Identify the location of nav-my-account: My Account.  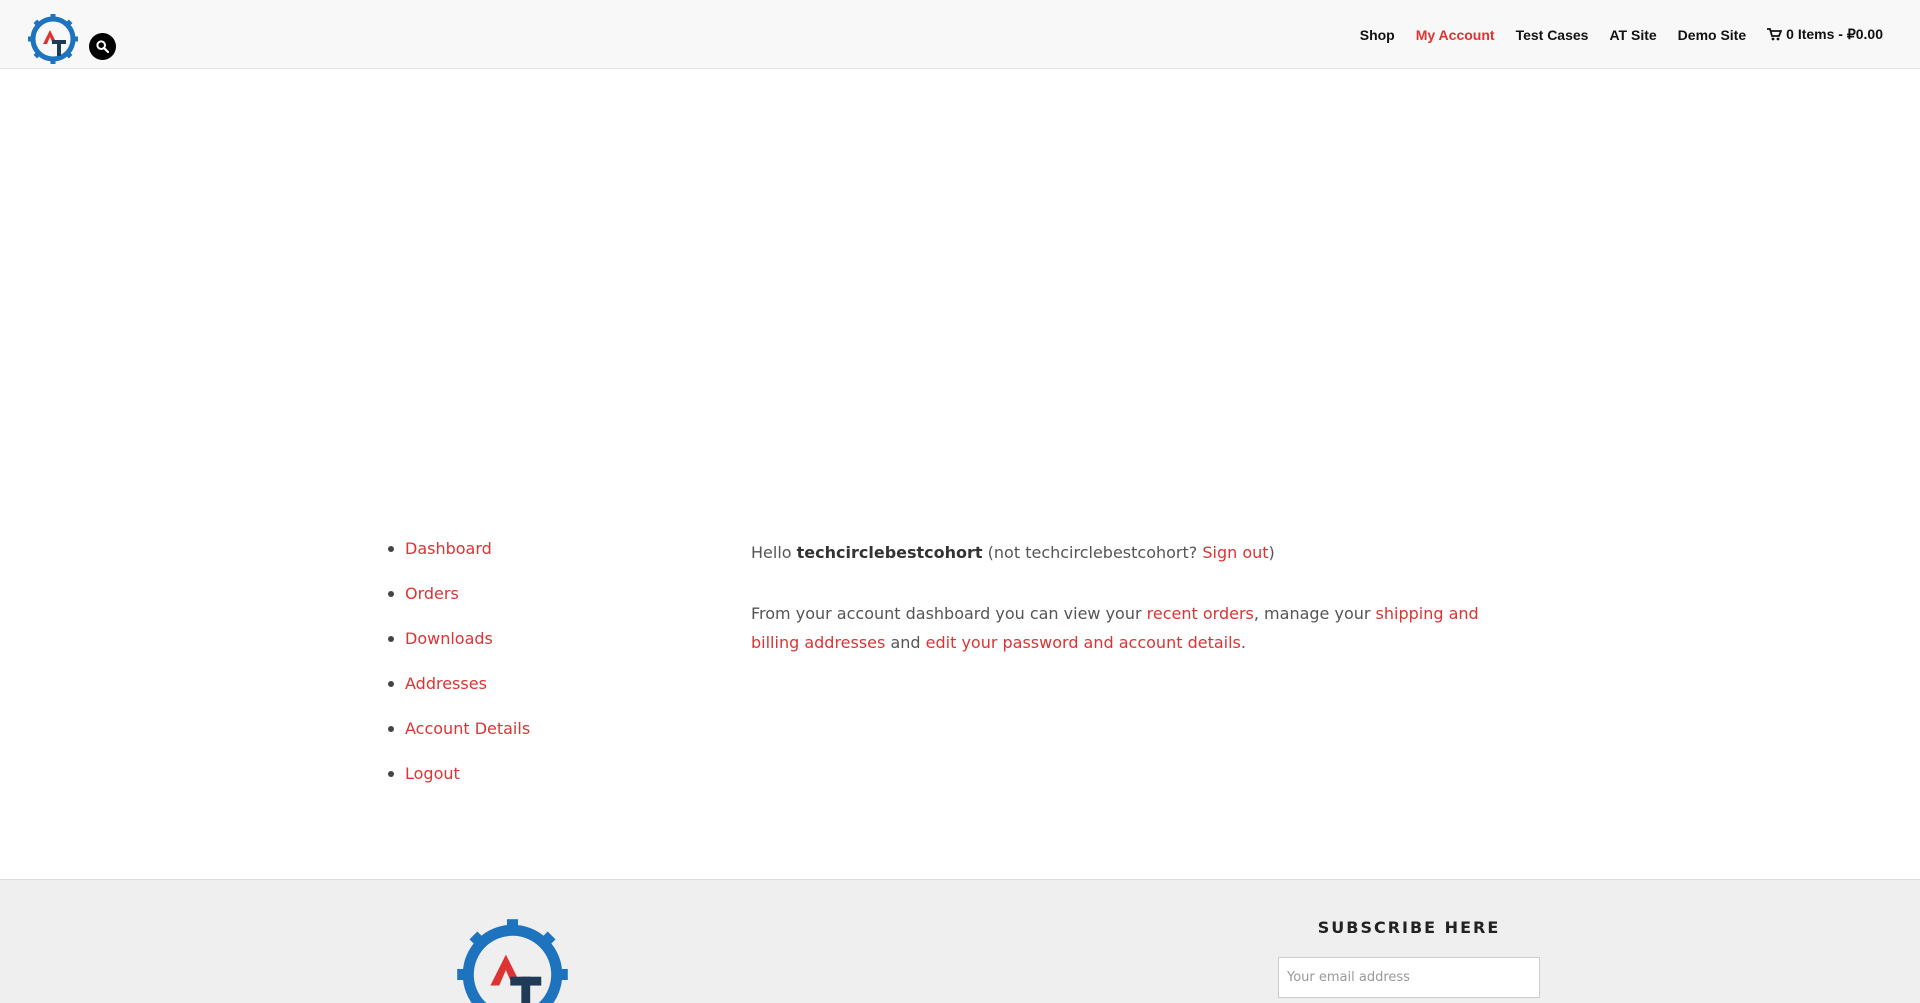
(1455, 35).